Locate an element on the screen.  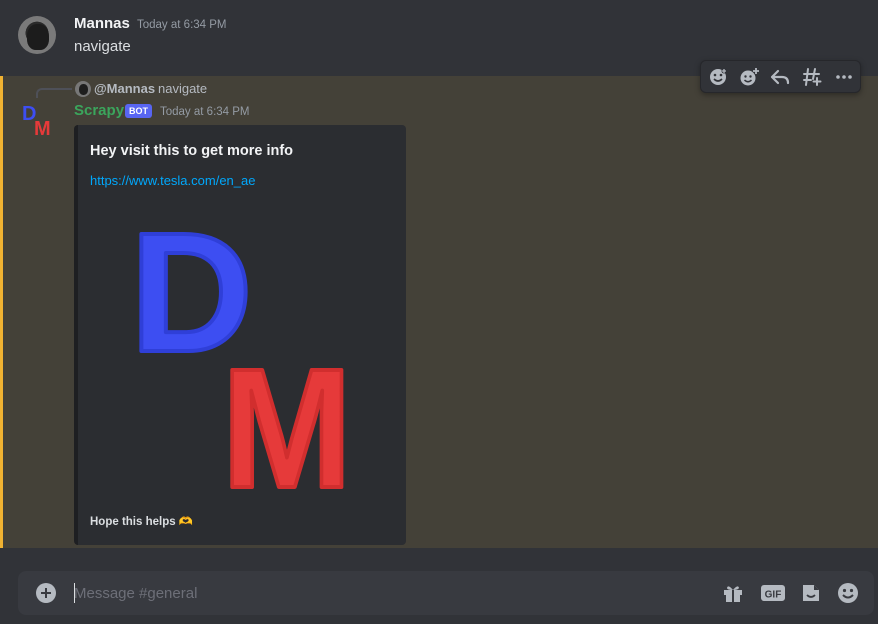
more-icon is located at coordinates (844, 77).